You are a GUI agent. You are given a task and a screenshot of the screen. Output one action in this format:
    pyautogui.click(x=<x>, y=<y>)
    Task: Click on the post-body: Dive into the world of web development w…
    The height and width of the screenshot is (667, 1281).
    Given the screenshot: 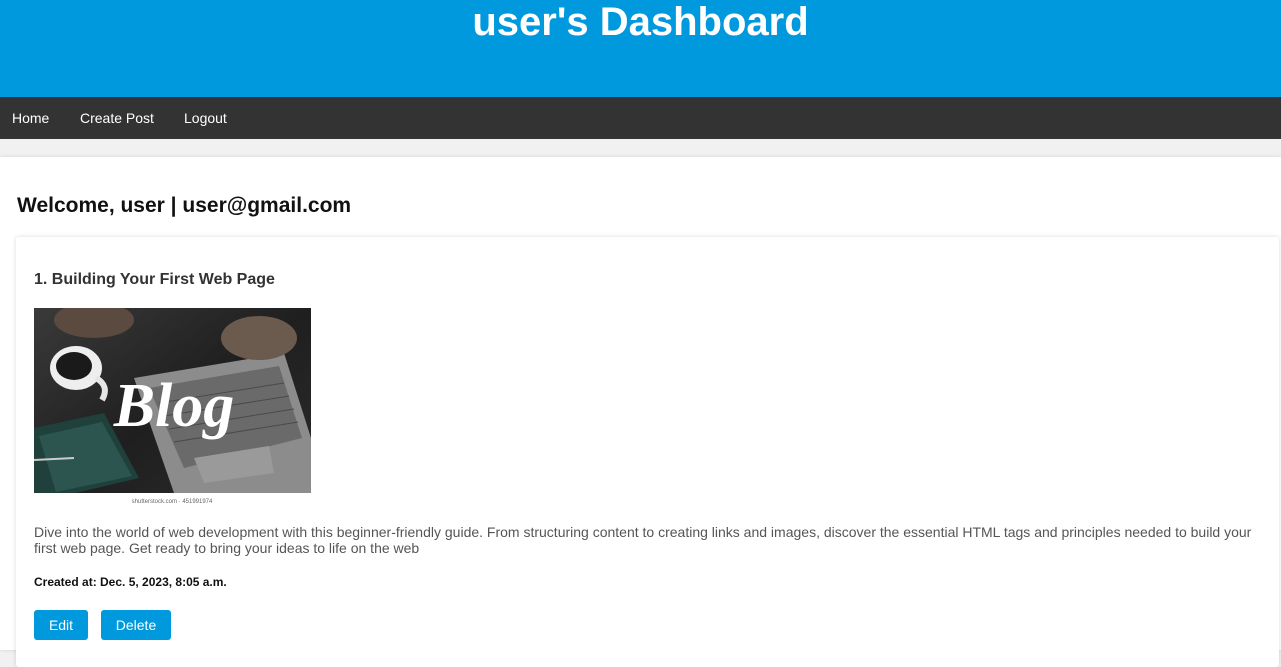 What is the action you would take?
    pyautogui.click(x=643, y=540)
    